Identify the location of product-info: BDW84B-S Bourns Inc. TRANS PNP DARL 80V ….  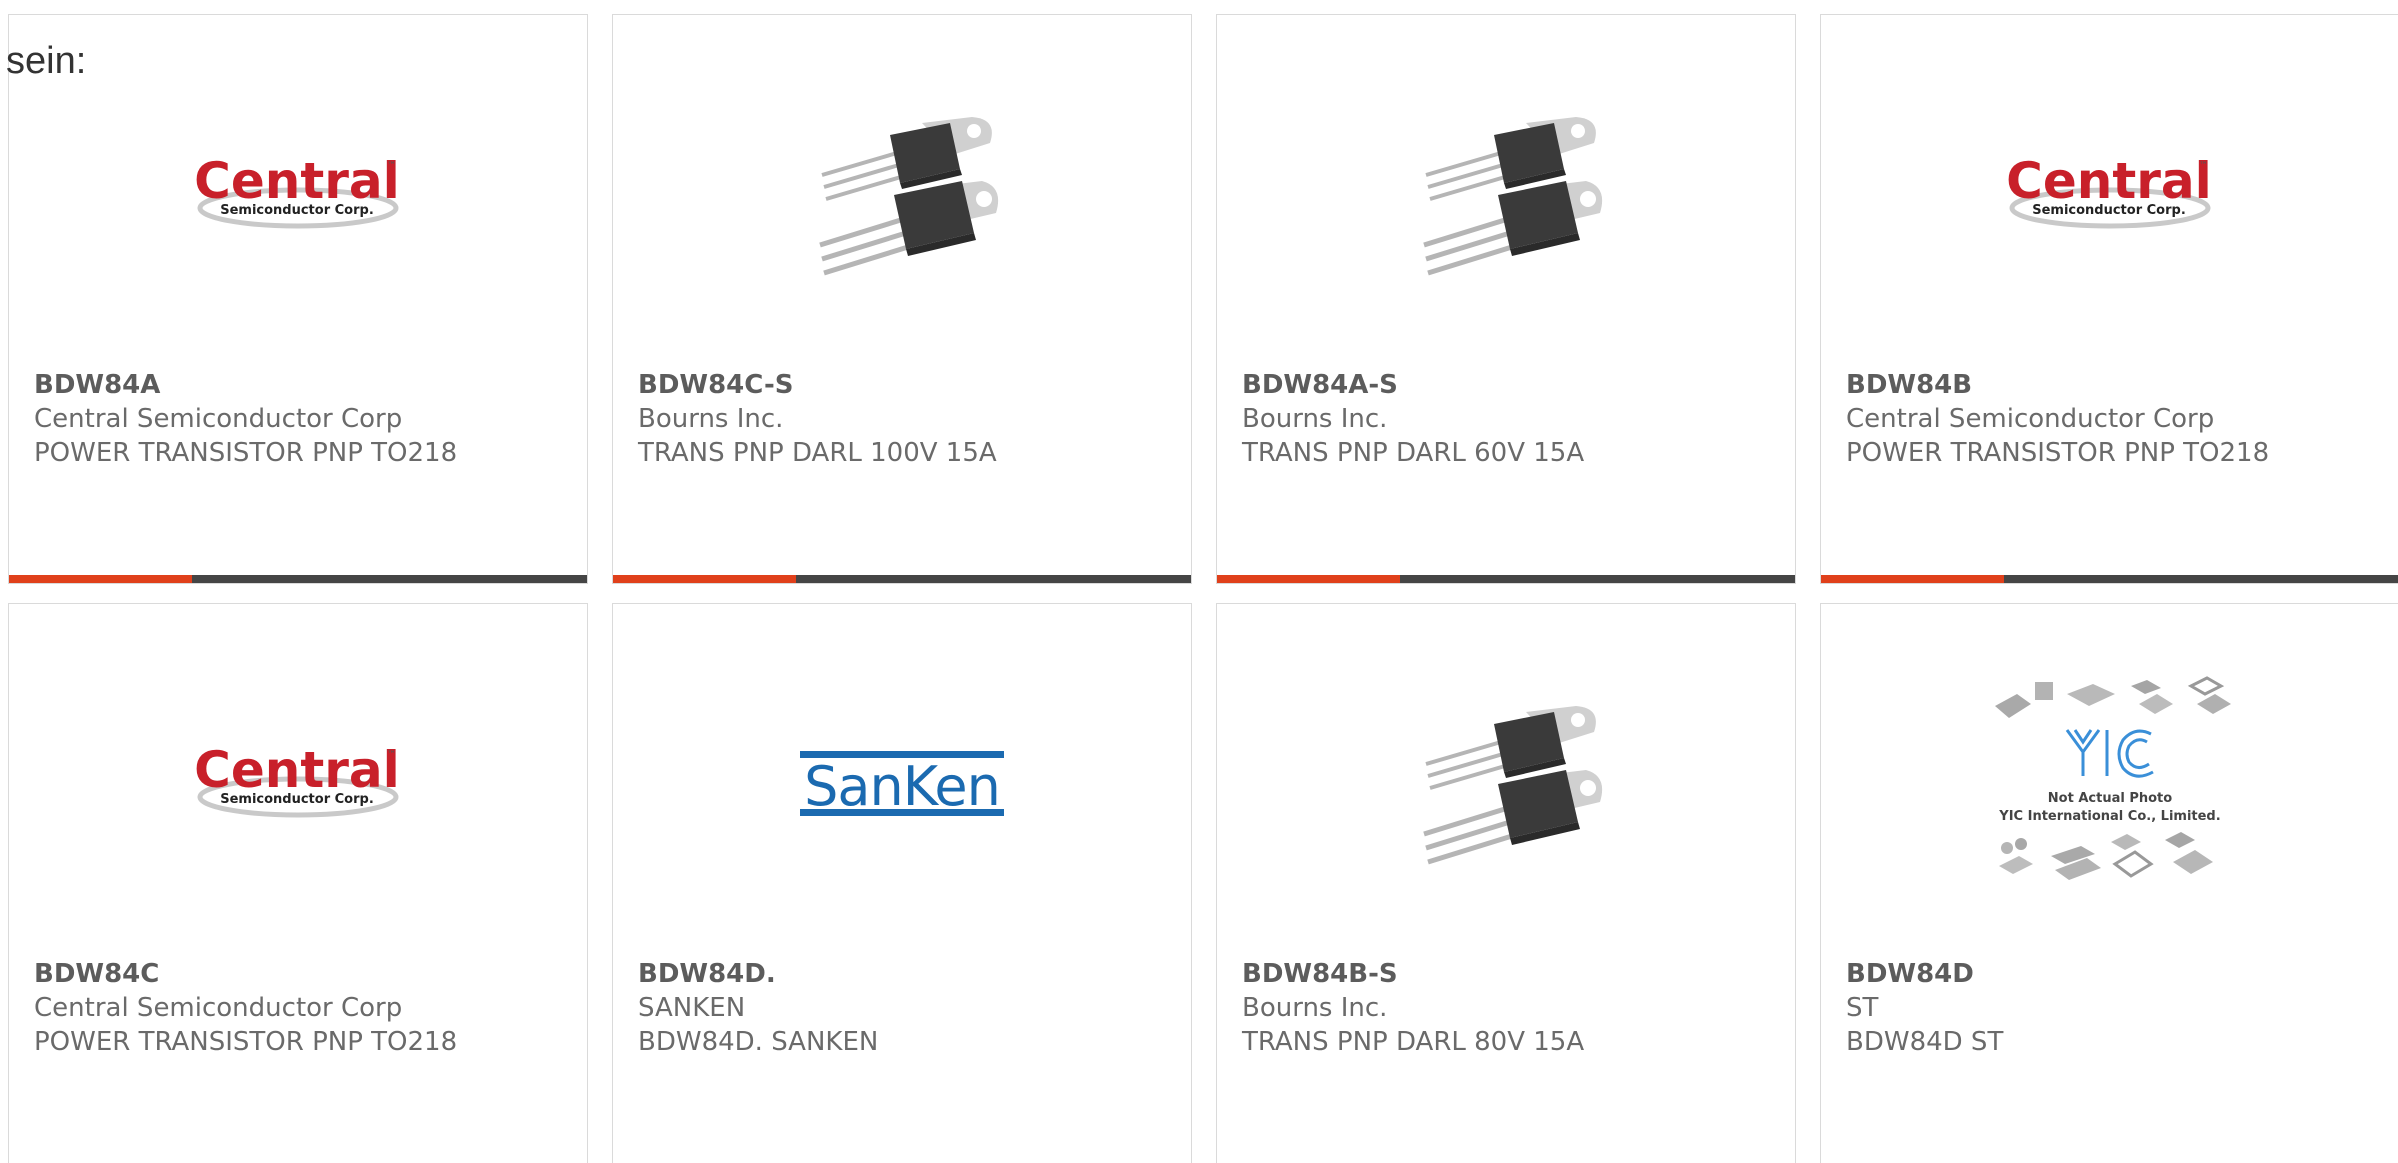
(1513, 1008).